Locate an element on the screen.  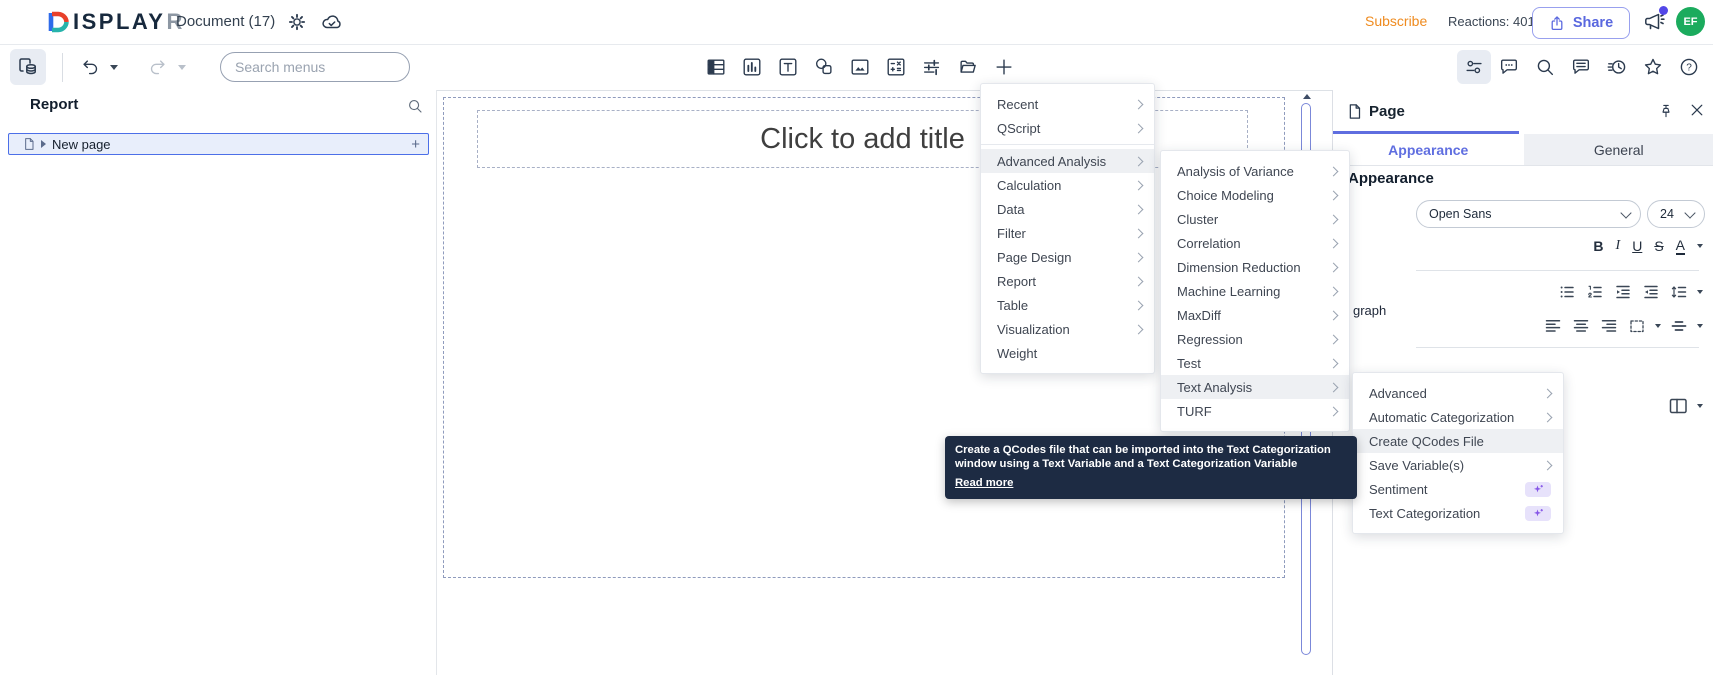
history-button is located at coordinates (1617, 67).